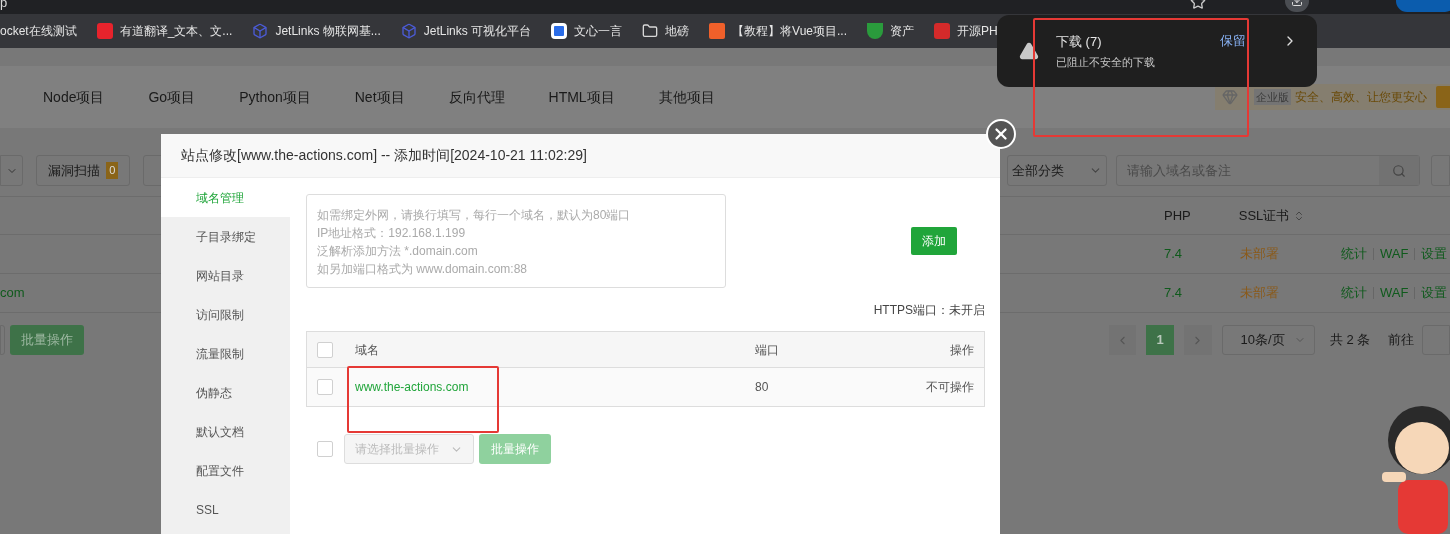 The width and height of the screenshot is (1450, 534). Describe the element at coordinates (225, 197) in the screenshot. I see `dialog-menu-item: 域名管理` at that location.